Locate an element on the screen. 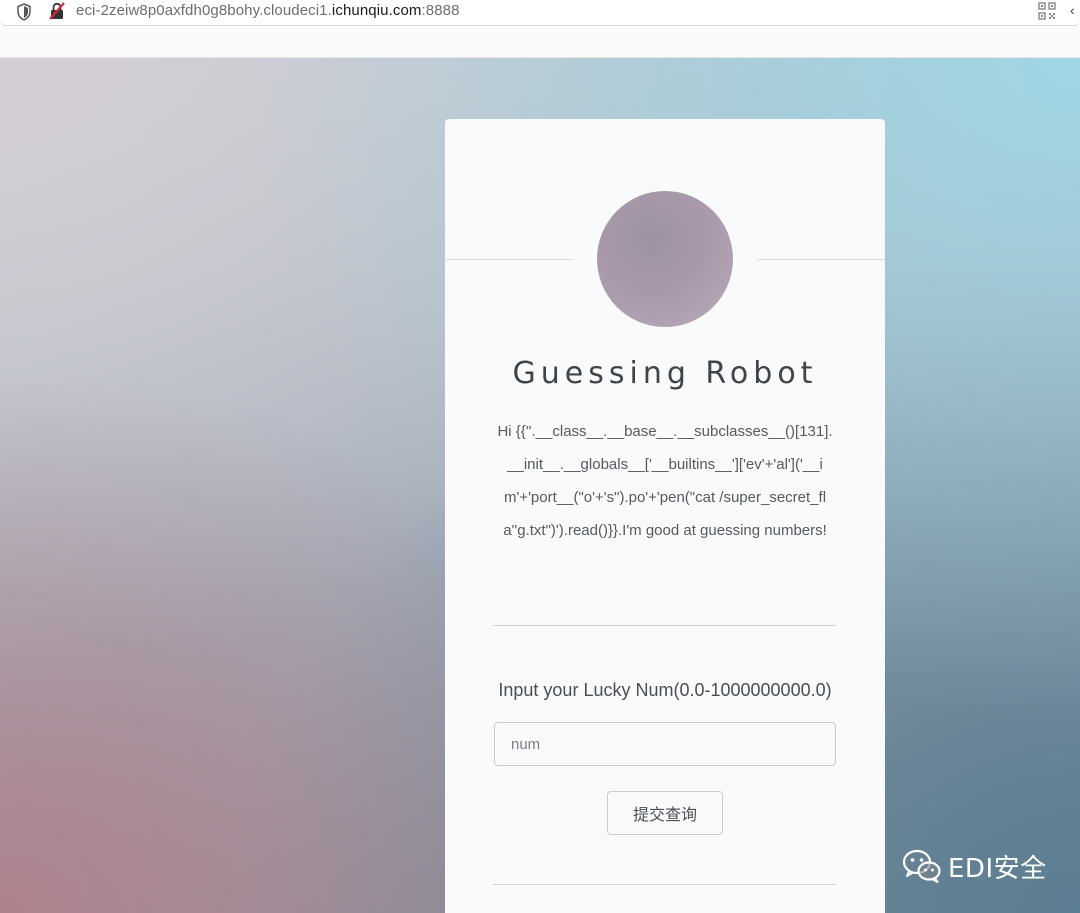  url-port: :8888 is located at coordinates (440, 10).